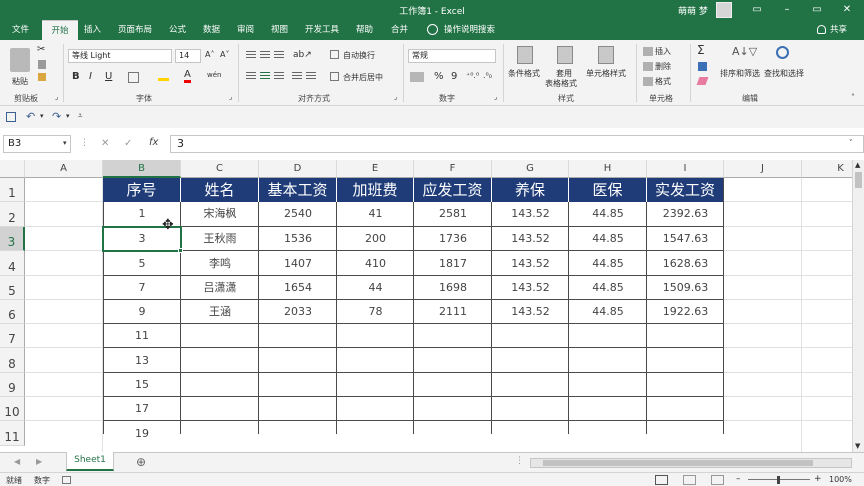 Image resolution: width=864 pixels, height=486 pixels. Describe the element at coordinates (142, 360) in the screenshot. I see `table-cell: 13` at that location.